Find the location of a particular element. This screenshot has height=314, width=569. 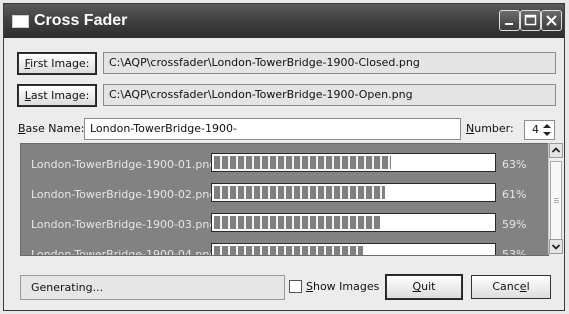

quit-button: Quit is located at coordinates (424, 287).